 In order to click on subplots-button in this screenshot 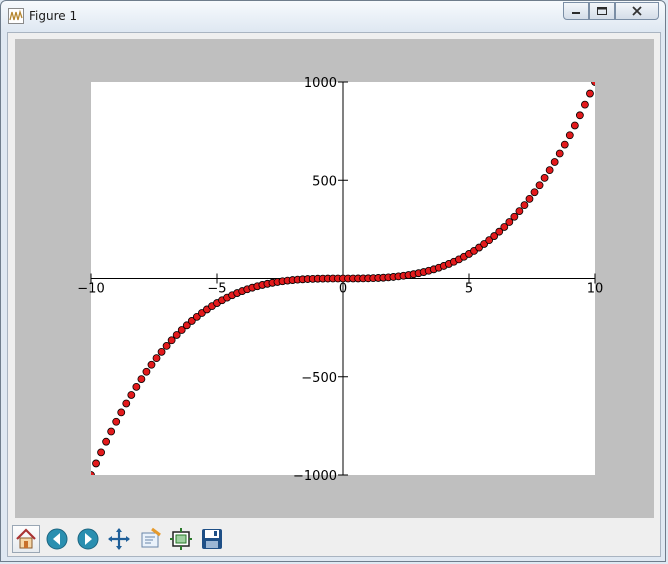, I will do `click(181, 539)`.